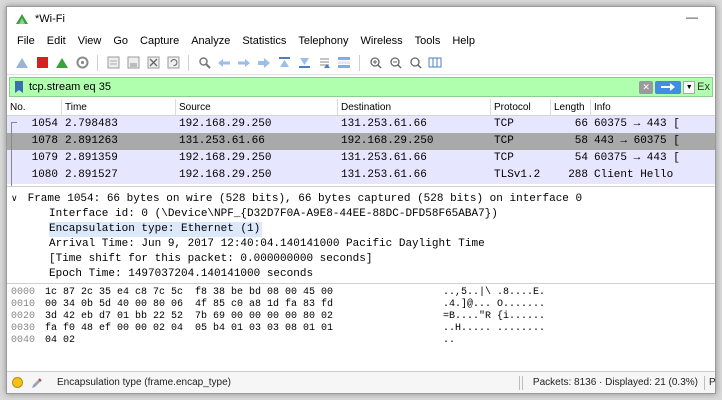  Describe the element at coordinates (284, 63) in the screenshot. I see `go-first-icon` at that location.